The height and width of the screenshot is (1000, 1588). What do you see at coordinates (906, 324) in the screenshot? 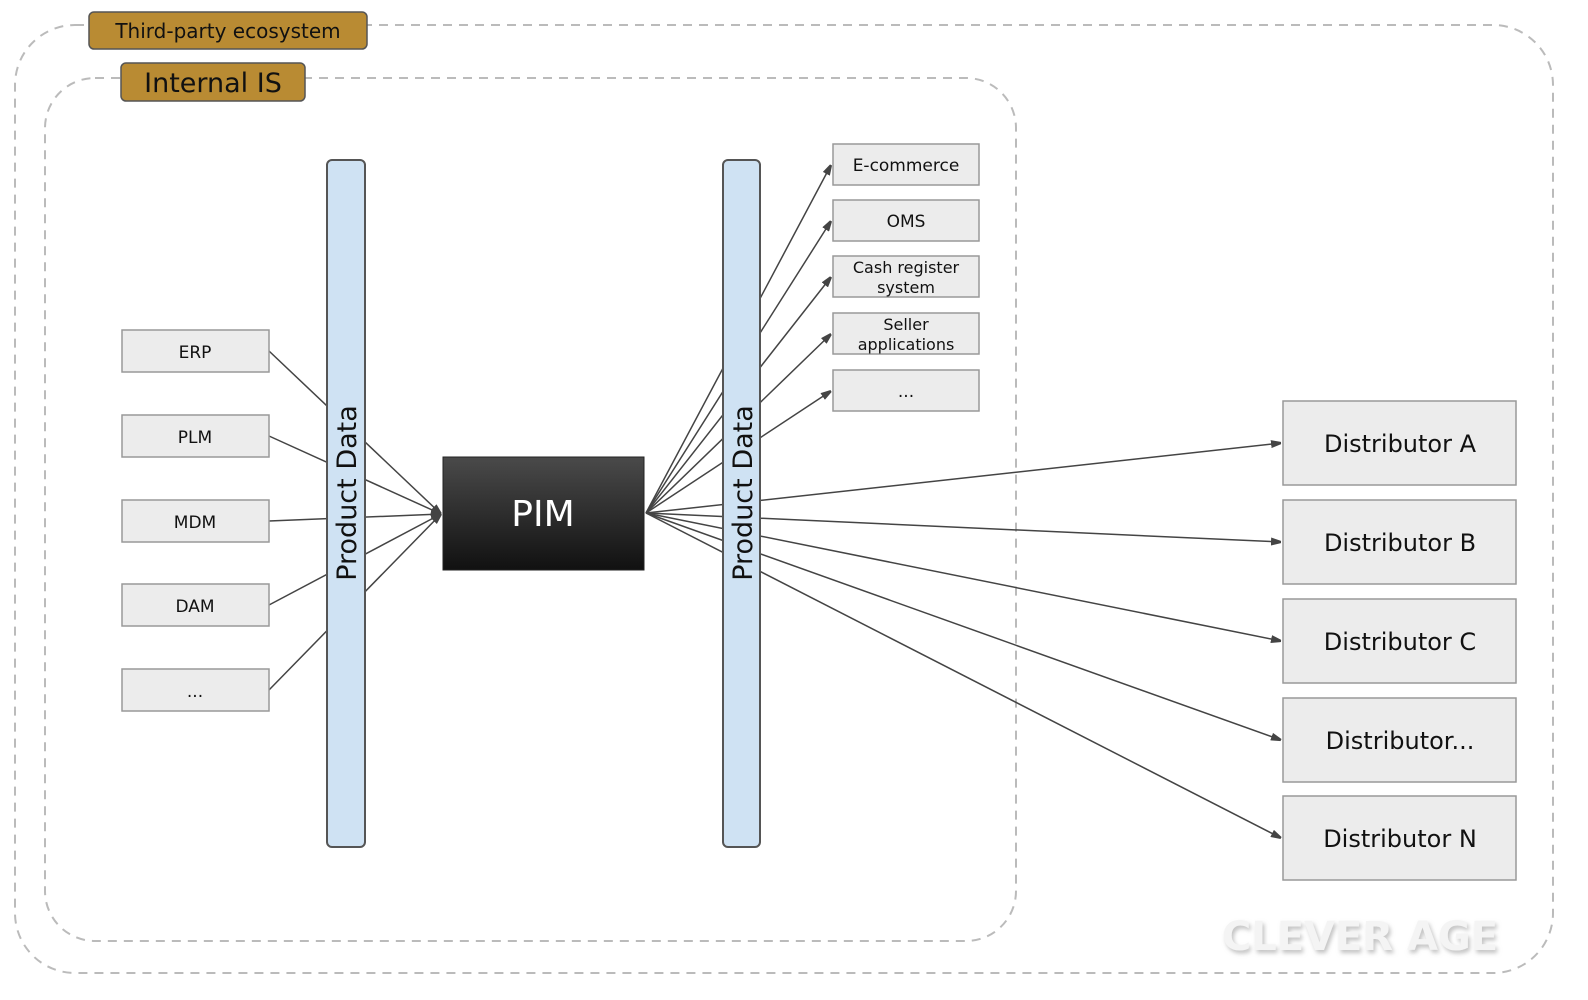
I see `internal-target-label: Seller` at bounding box center [906, 324].